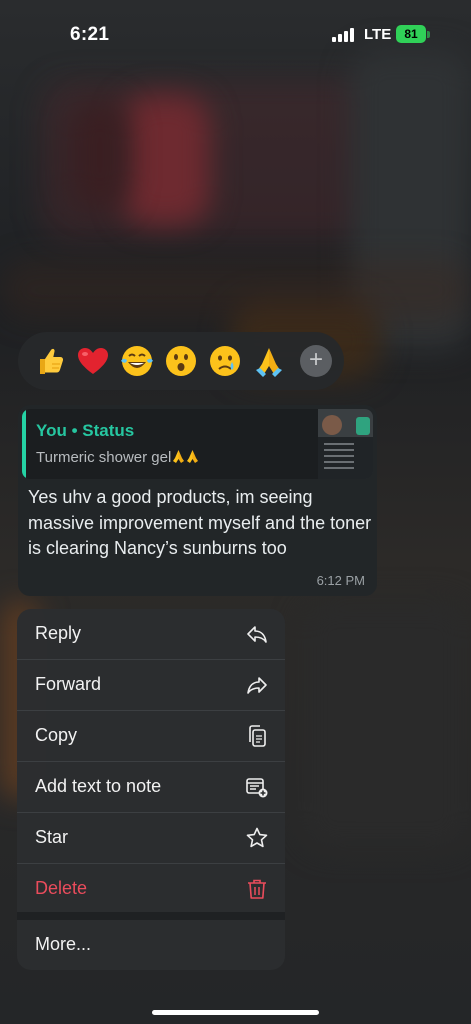 The image size is (471, 1024). What do you see at coordinates (151, 685) in the screenshot?
I see `menu-item-forward: Forward` at bounding box center [151, 685].